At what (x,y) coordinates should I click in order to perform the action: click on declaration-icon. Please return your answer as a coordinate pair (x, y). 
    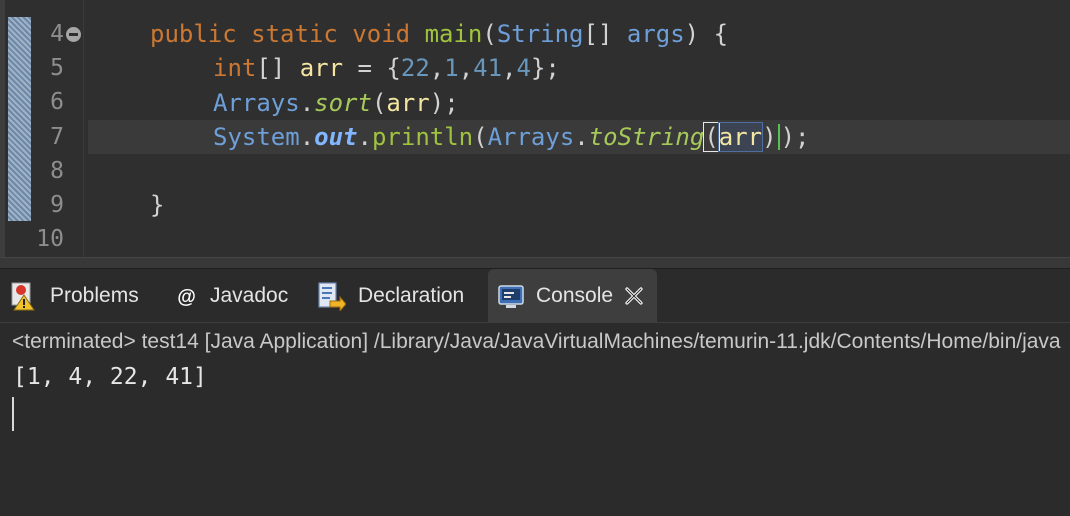
    Looking at the image, I should click on (332, 296).